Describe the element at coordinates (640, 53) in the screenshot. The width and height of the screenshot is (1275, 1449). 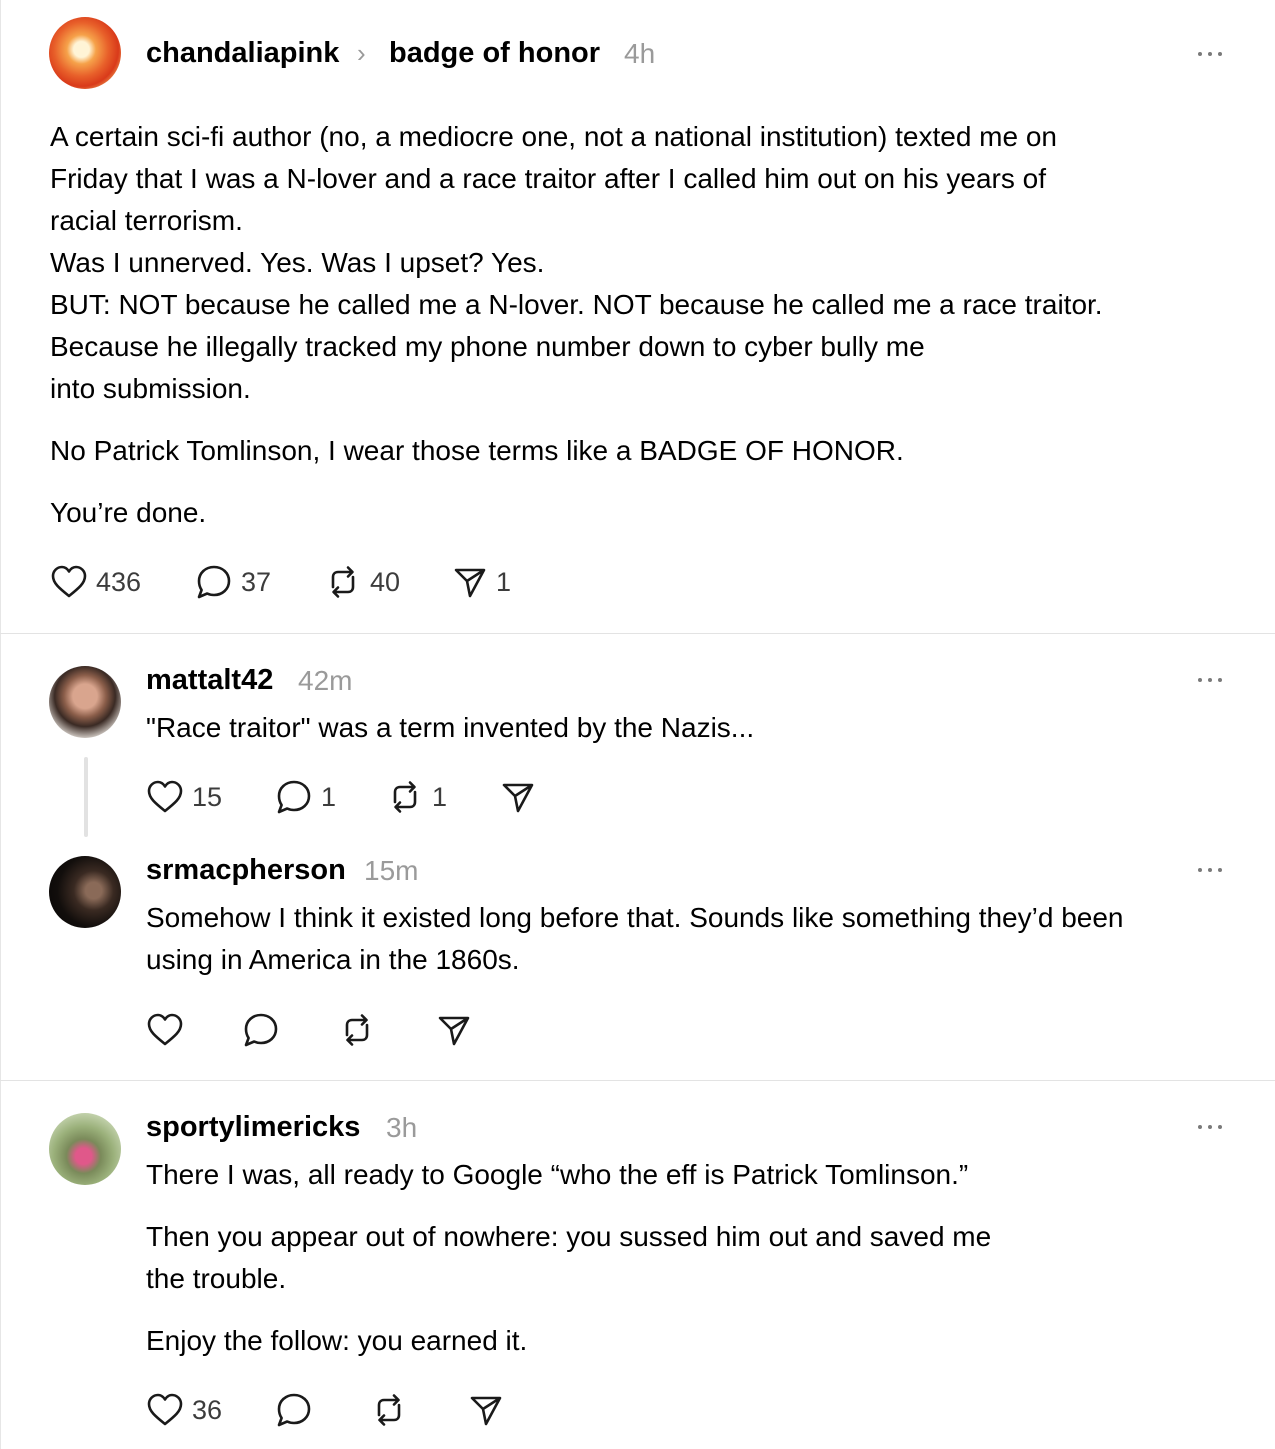
I see `post-time: 4h` at that location.